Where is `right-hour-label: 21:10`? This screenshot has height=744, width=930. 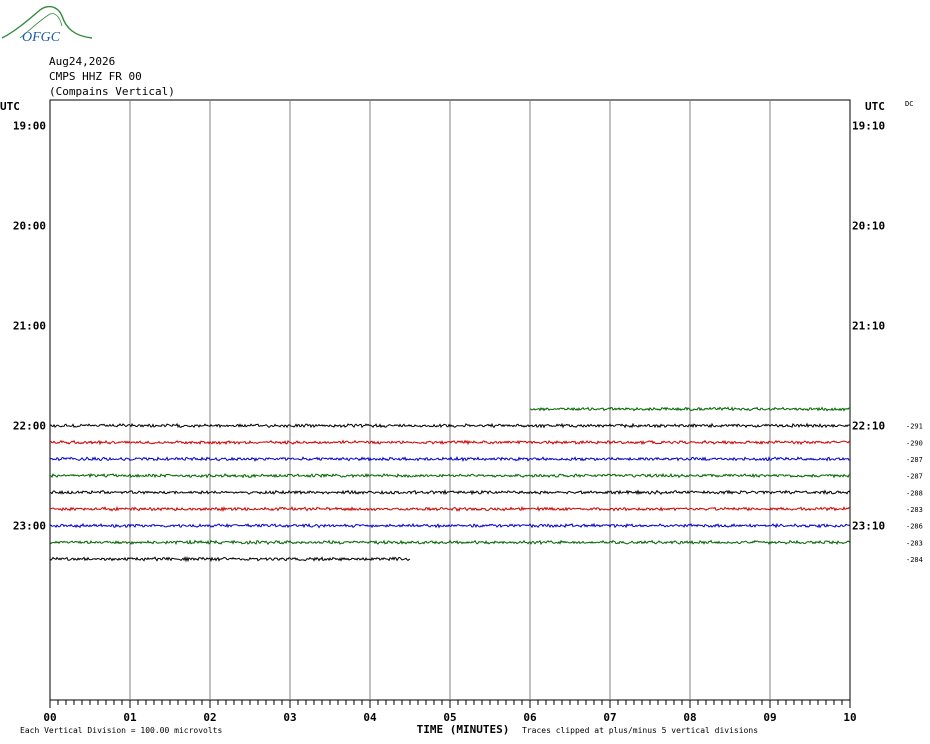
right-hour-label: 21:10 is located at coordinates (868, 326).